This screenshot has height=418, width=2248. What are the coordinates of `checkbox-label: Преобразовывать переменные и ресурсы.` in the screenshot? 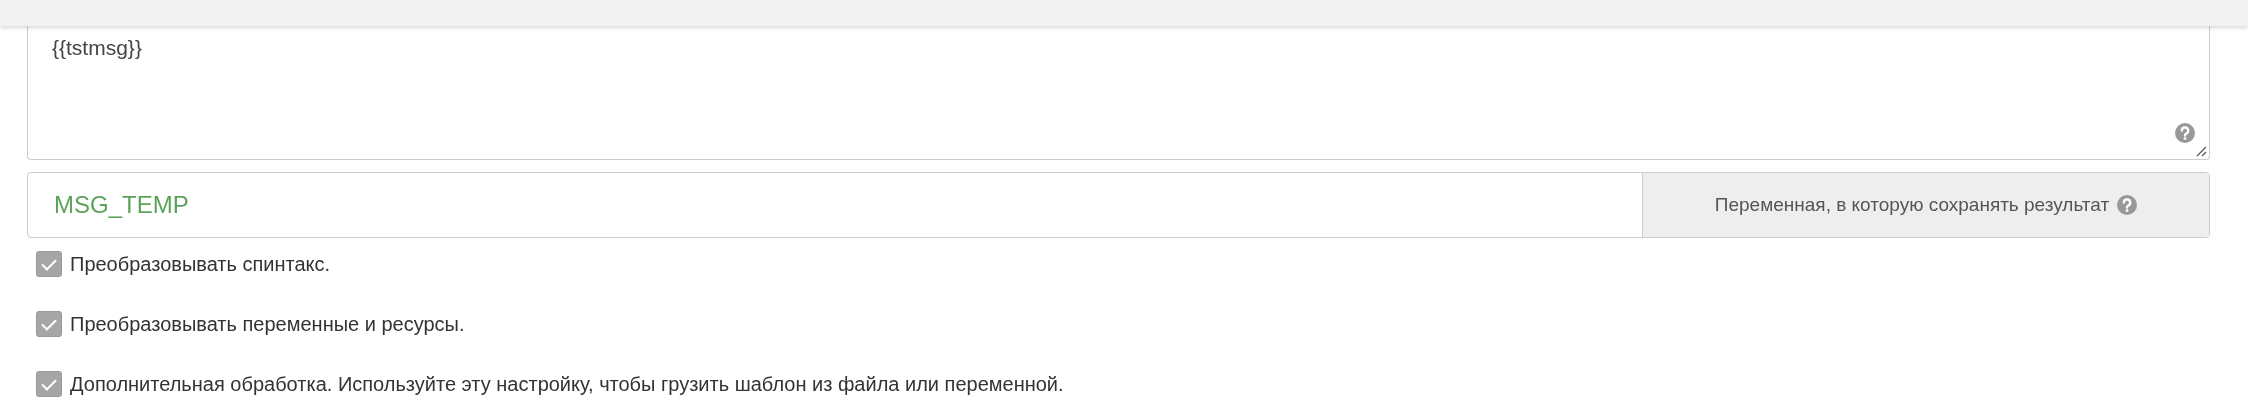 It's located at (267, 324).